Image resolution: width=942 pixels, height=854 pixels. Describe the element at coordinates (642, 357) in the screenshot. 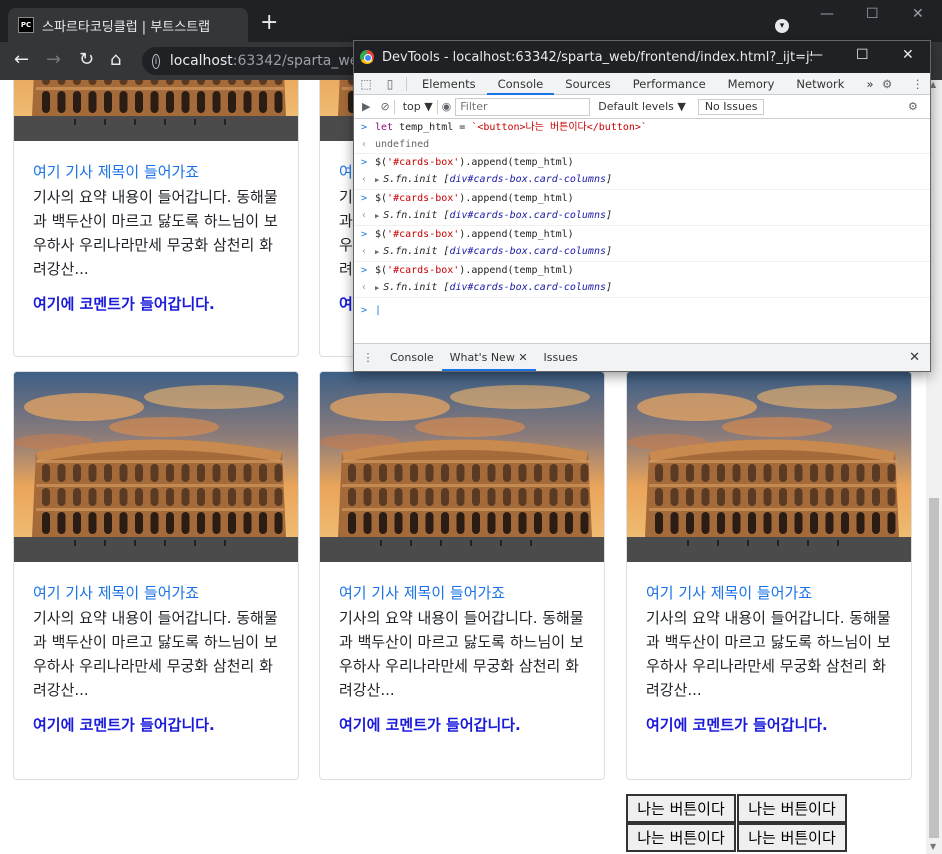

I see `devtools-drawer: ⋮ Console What's New ✕ Issues ✕` at that location.